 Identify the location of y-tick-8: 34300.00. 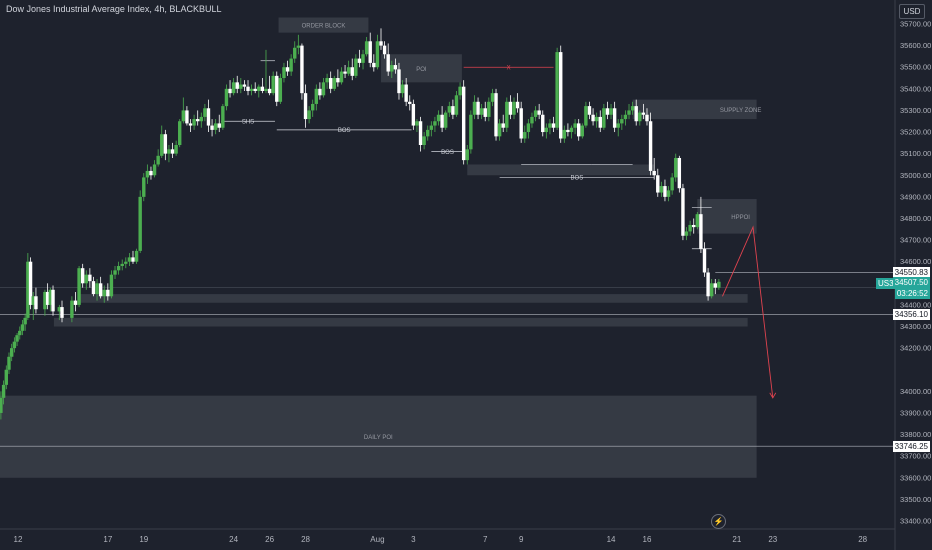
(915, 326).